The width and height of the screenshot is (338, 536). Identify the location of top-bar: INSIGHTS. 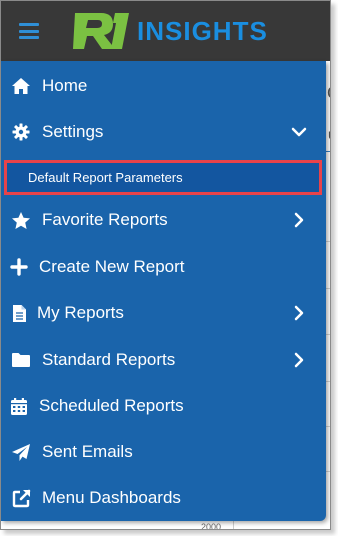
(165, 31).